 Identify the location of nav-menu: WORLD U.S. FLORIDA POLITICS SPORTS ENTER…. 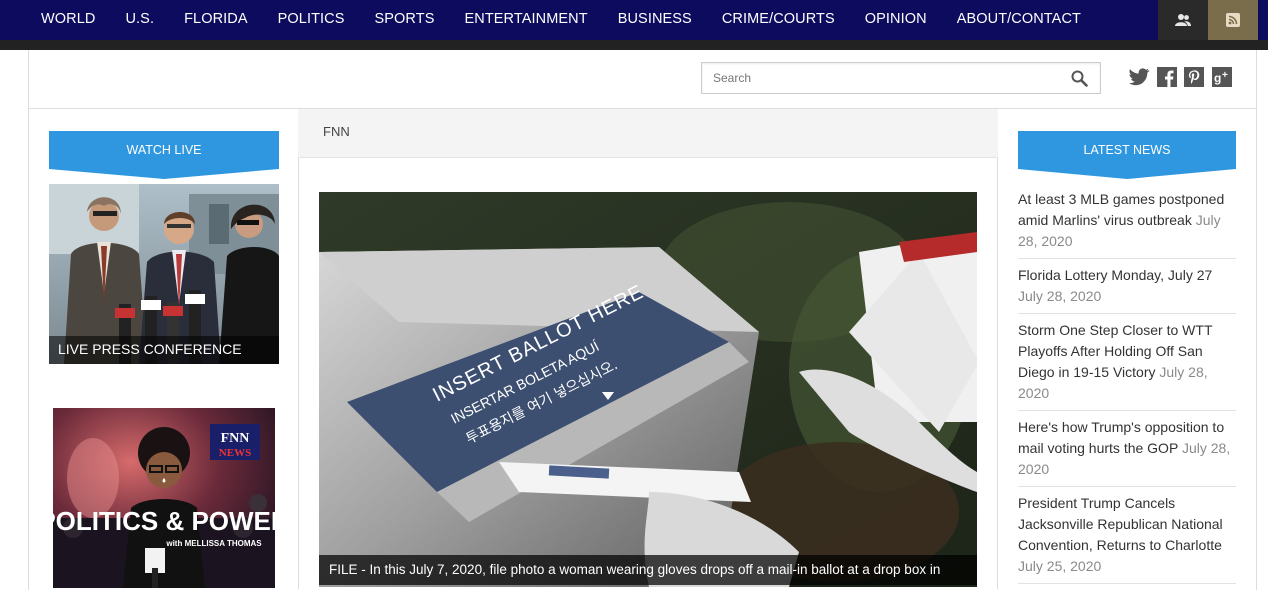
(561, 19).